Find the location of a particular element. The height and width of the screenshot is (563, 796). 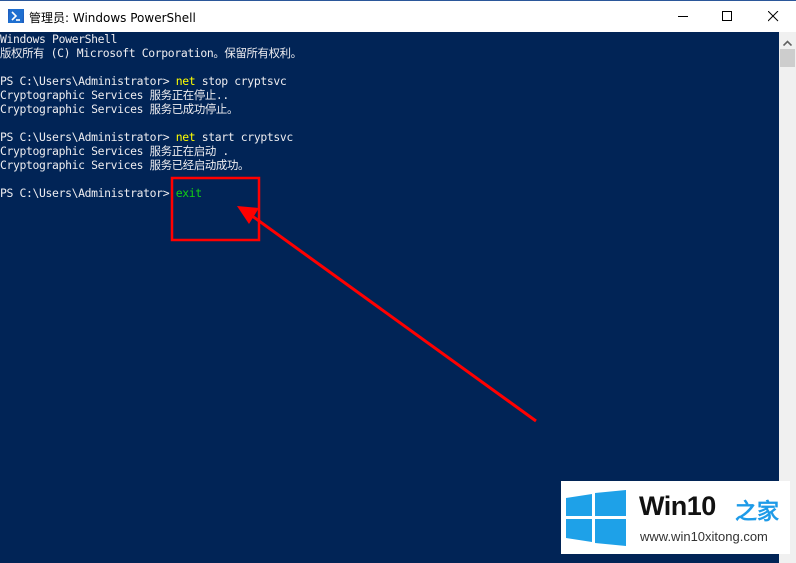

typed-command: exit is located at coordinates (189, 193).